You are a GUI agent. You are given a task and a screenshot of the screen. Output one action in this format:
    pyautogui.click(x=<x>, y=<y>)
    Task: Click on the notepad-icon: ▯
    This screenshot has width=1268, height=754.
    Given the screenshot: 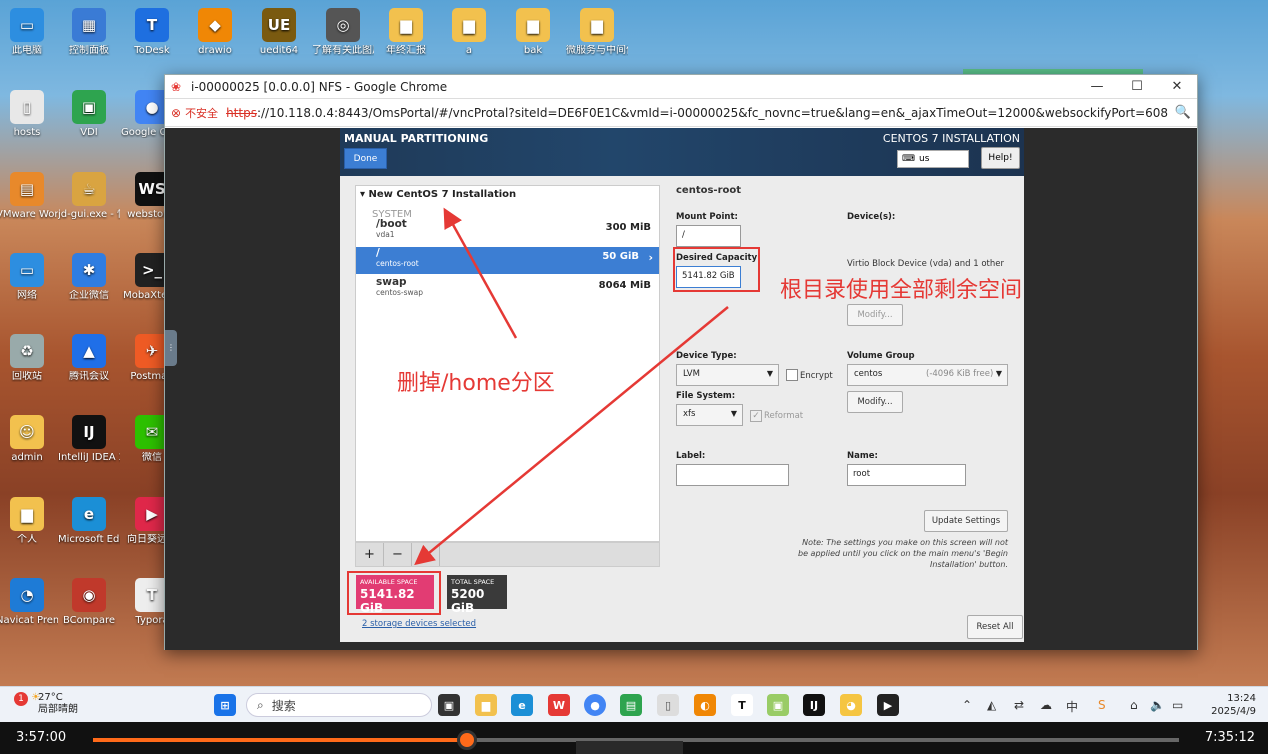 What is the action you would take?
    pyautogui.click(x=668, y=705)
    